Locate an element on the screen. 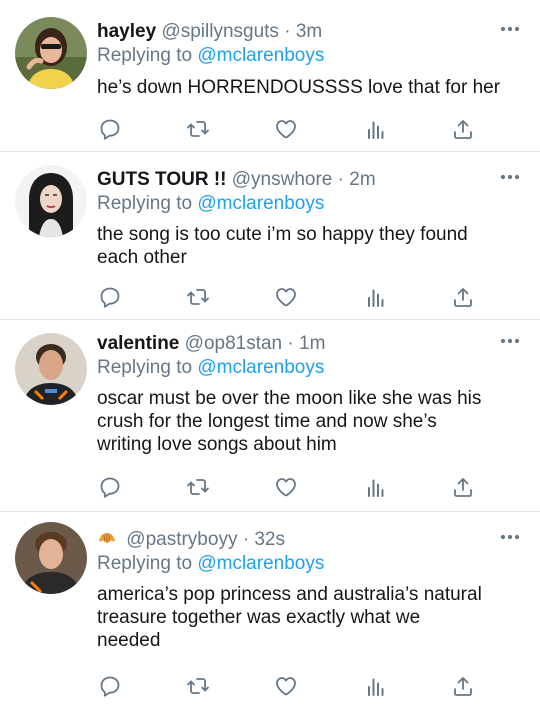 The image size is (540, 704). user-handle: @op81stan is located at coordinates (233, 343).